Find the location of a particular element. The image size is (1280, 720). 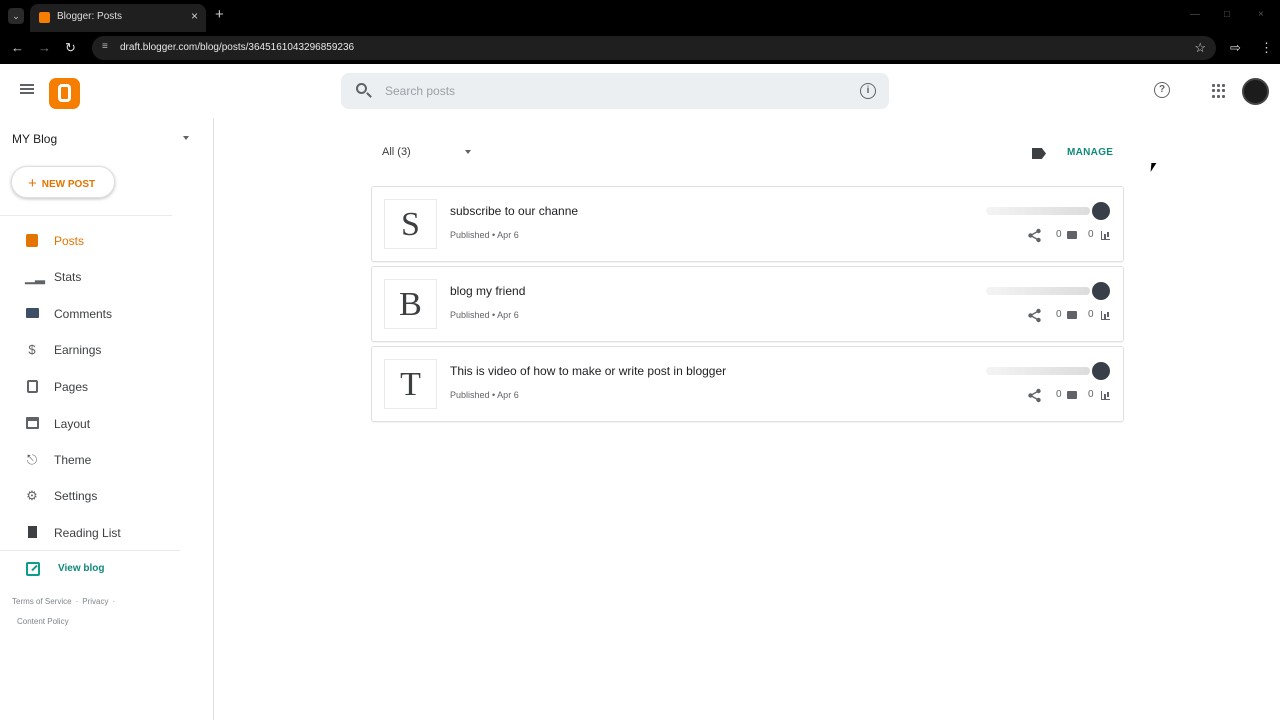

stats-icon: ▁▂ is located at coordinates (35, 276).